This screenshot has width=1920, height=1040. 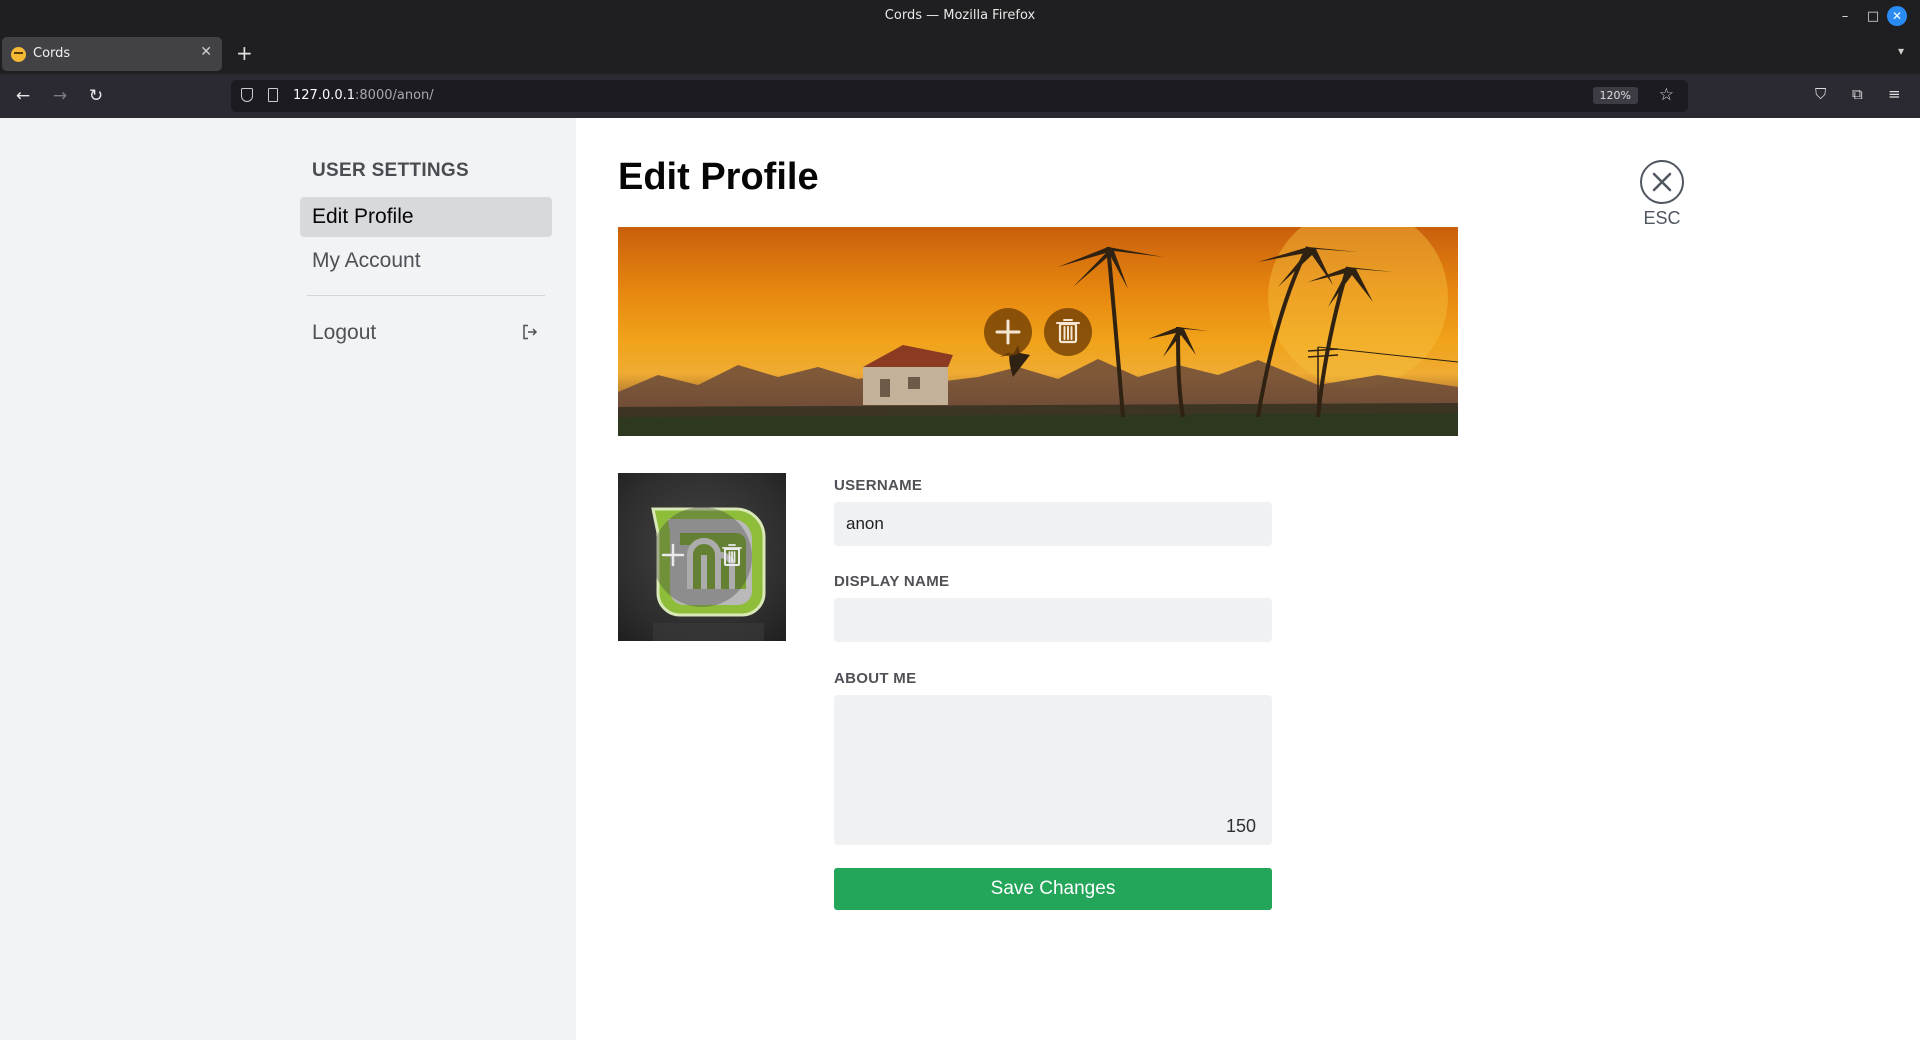 What do you see at coordinates (1894, 94) in the screenshot?
I see `menu-hamburger-icon: ≡` at bounding box center [1894, 94].